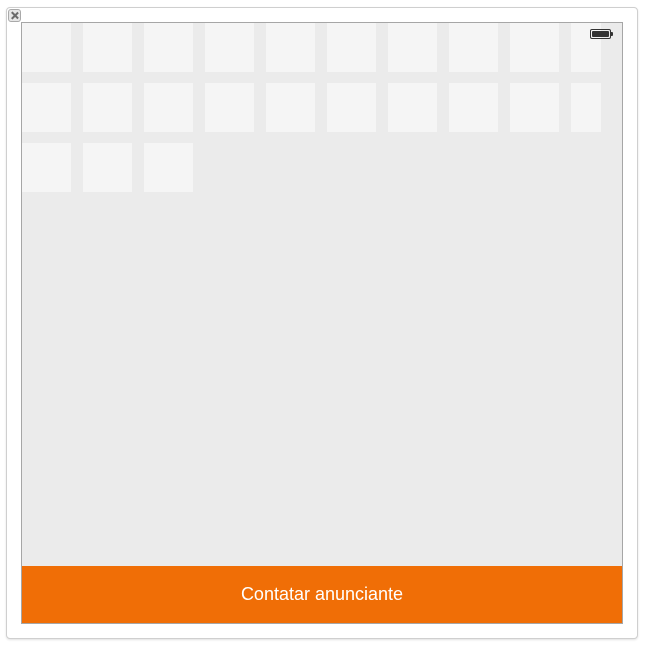  What do you see at coordinates (602, 34) in the screenshot?
I see `battery-icon` at bounding box center [602, 34].